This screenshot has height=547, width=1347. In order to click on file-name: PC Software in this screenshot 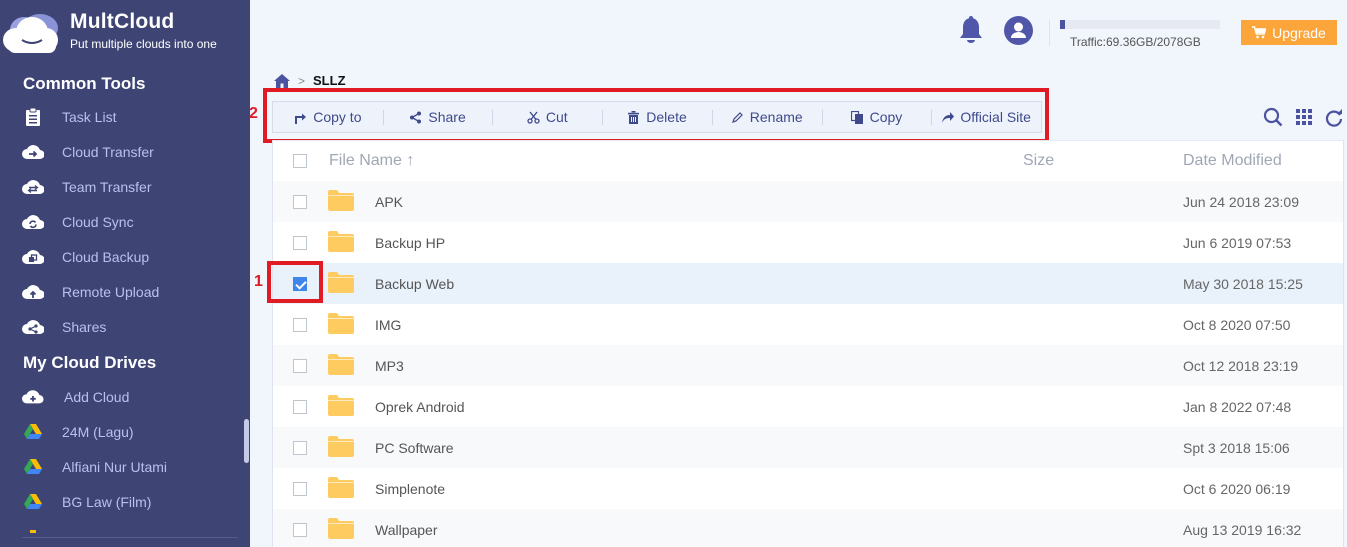, I will do `click(414, 448)`.